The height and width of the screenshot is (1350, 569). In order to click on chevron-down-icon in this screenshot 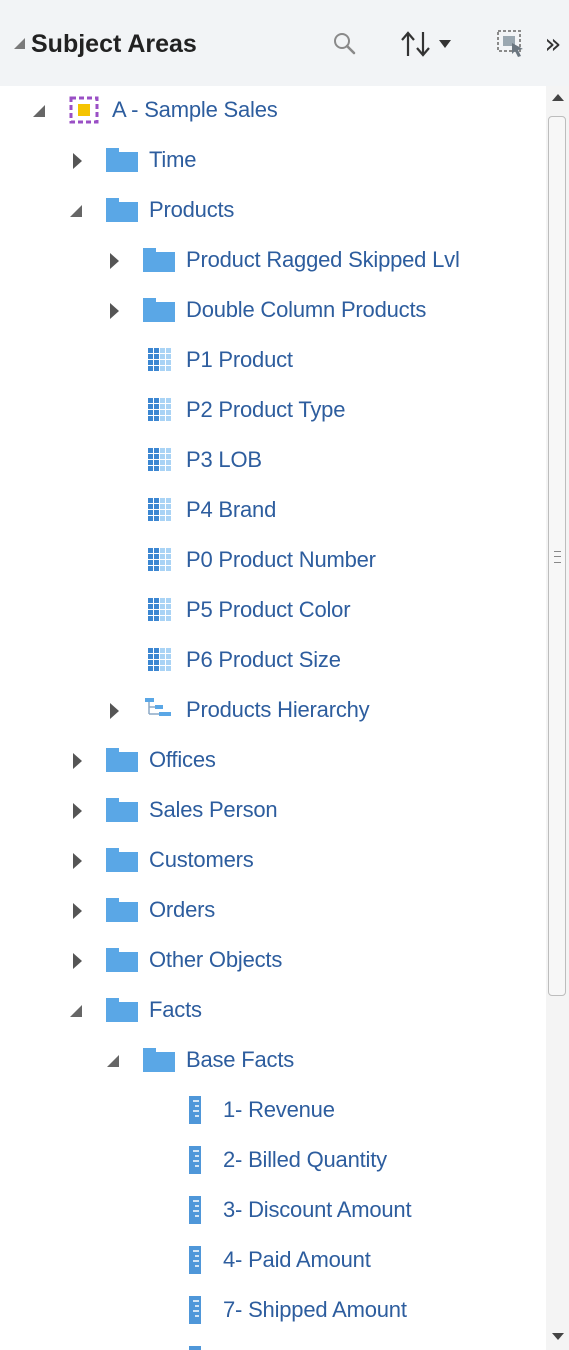, I will do `click(445, 44)`.